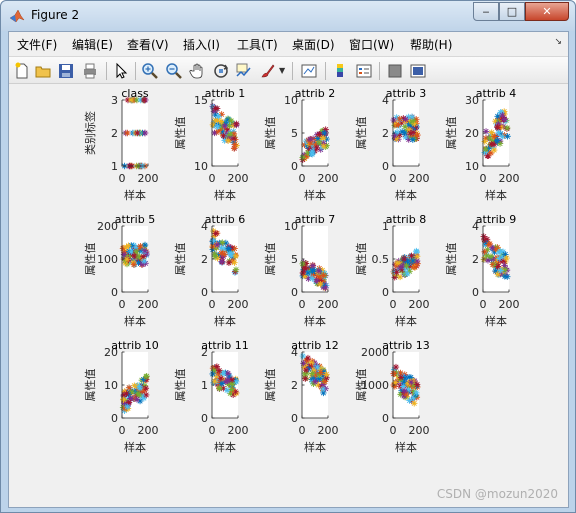 The image size is (576, 513). Describe the element at coordinates (431, 44) in the screenshot. I see `menu-help: 帮助(H)` at that location.